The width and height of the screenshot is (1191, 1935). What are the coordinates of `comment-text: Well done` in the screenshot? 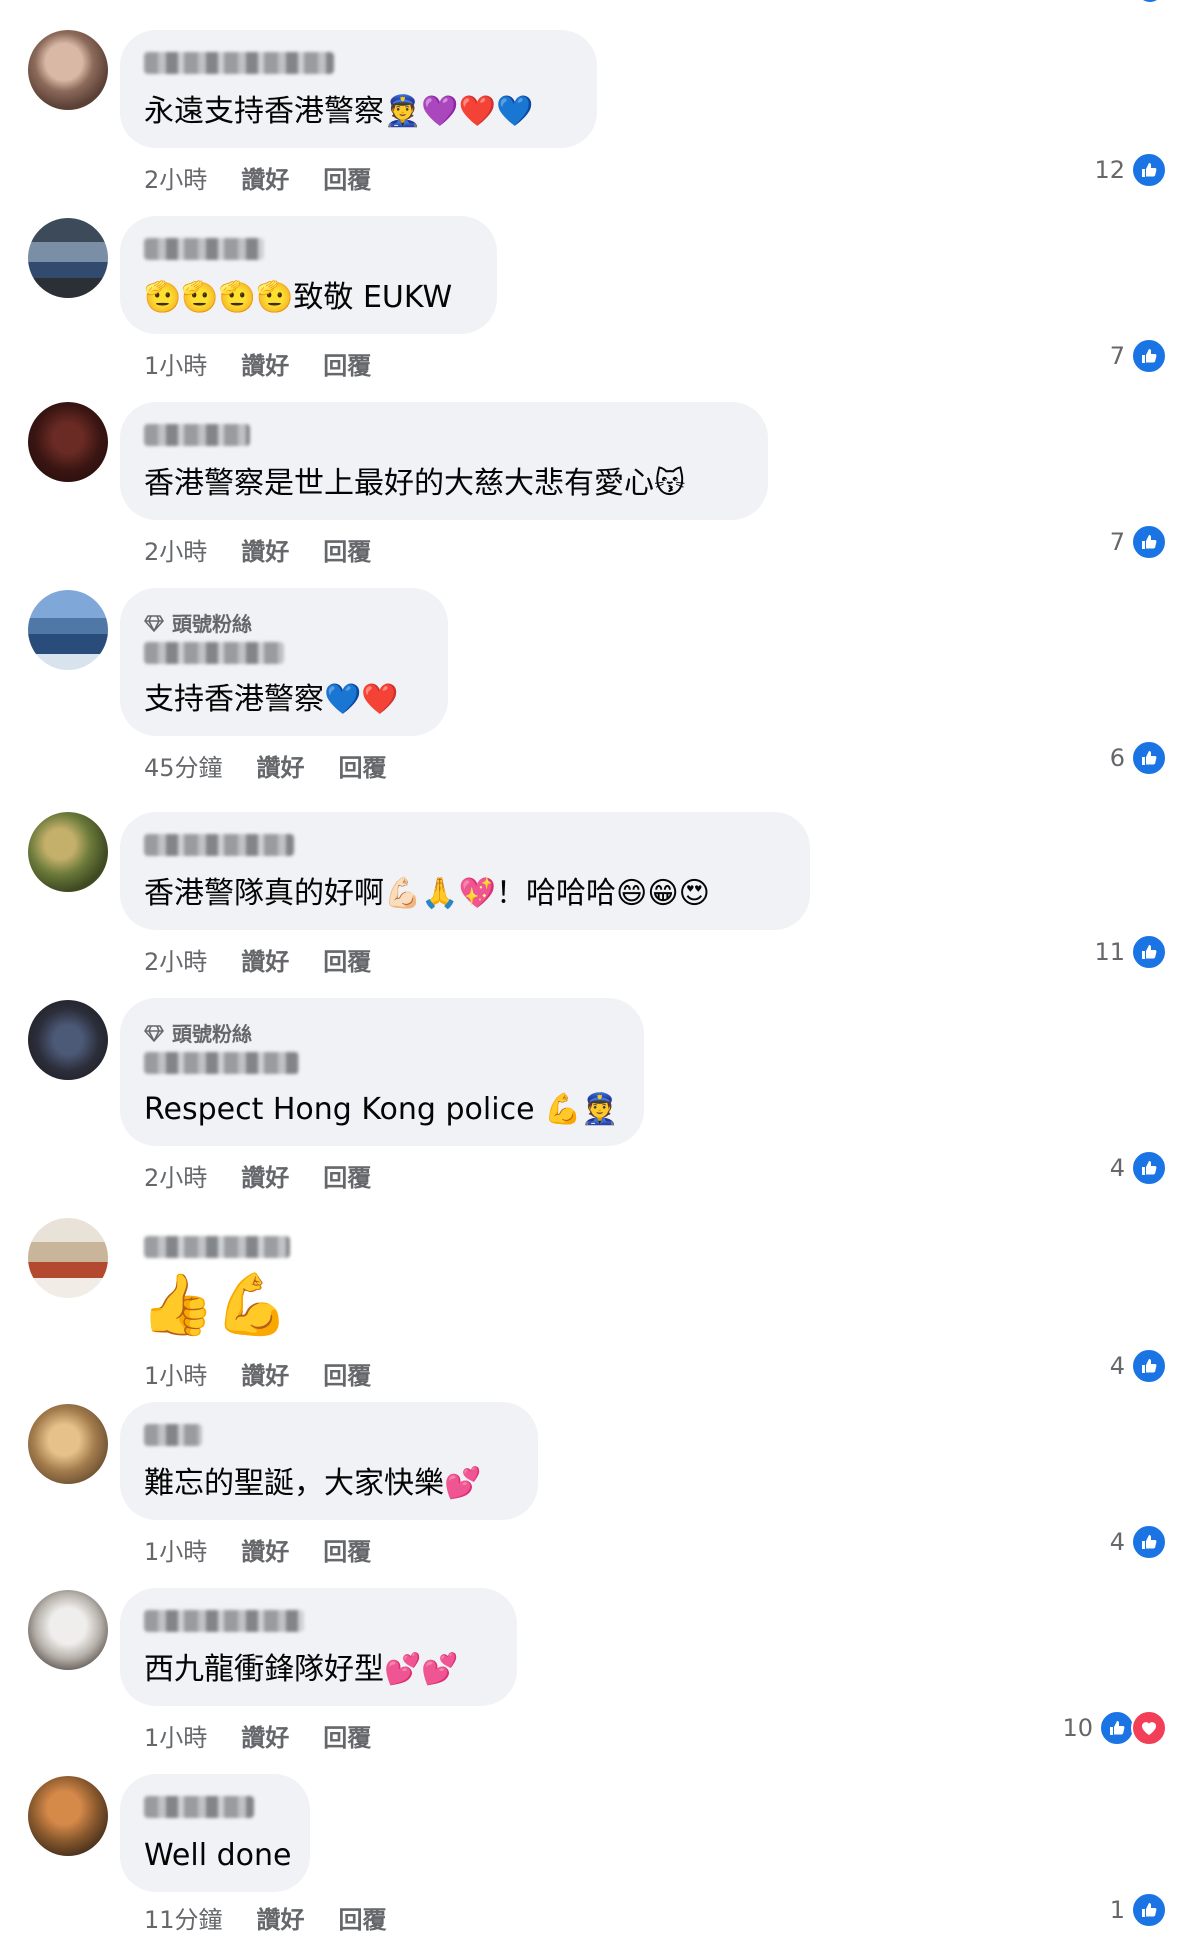 It's located at (218, 1855).